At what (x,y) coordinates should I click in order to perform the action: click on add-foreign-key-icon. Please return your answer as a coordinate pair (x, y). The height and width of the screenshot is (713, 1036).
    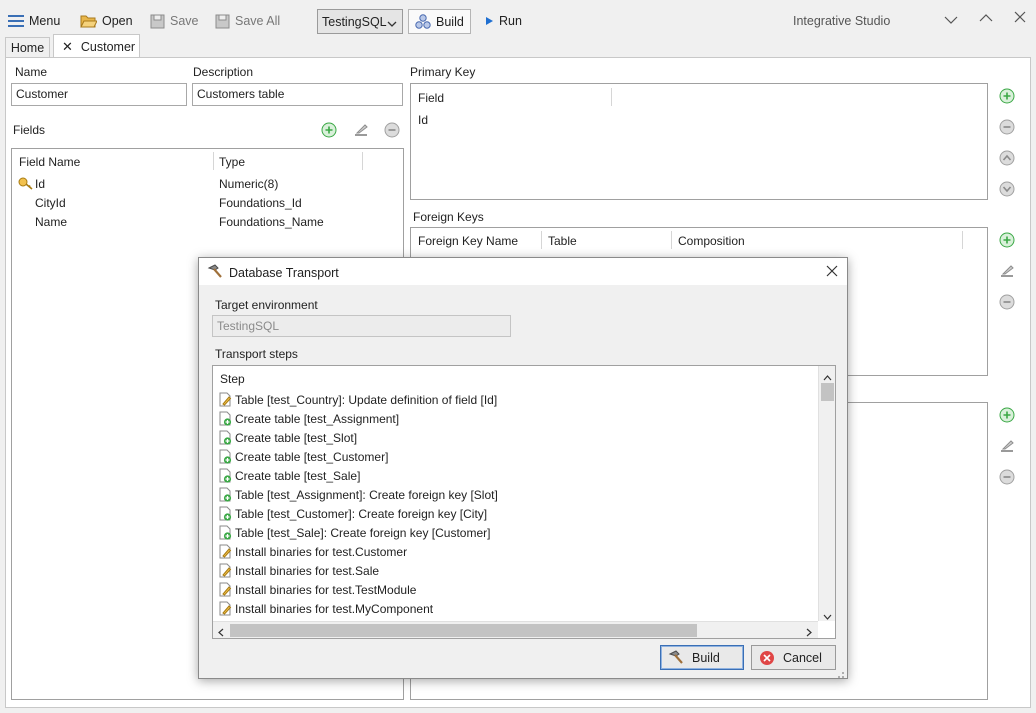
    Looking at the image, I should click on (1007, 240).